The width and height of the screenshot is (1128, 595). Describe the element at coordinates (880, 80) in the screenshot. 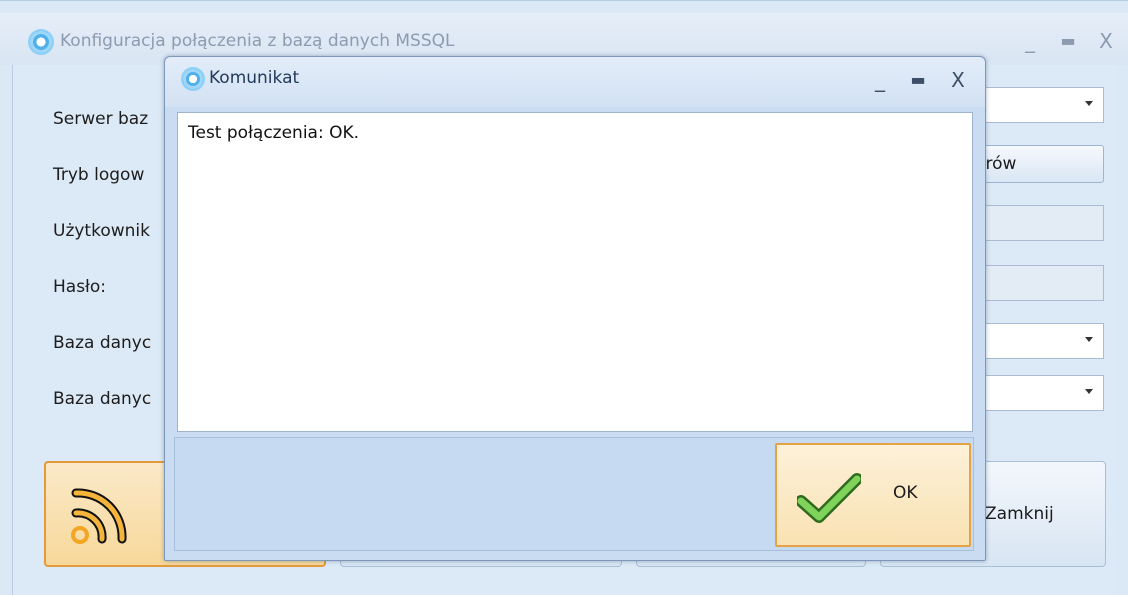

I see `dialog-minimize-button: _` at that location.